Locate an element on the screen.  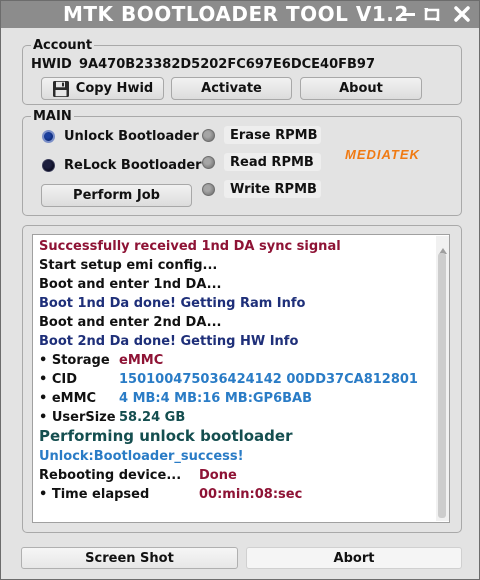
copy-hwid-button: Copy Hwid is located at coordinates (102, 88).